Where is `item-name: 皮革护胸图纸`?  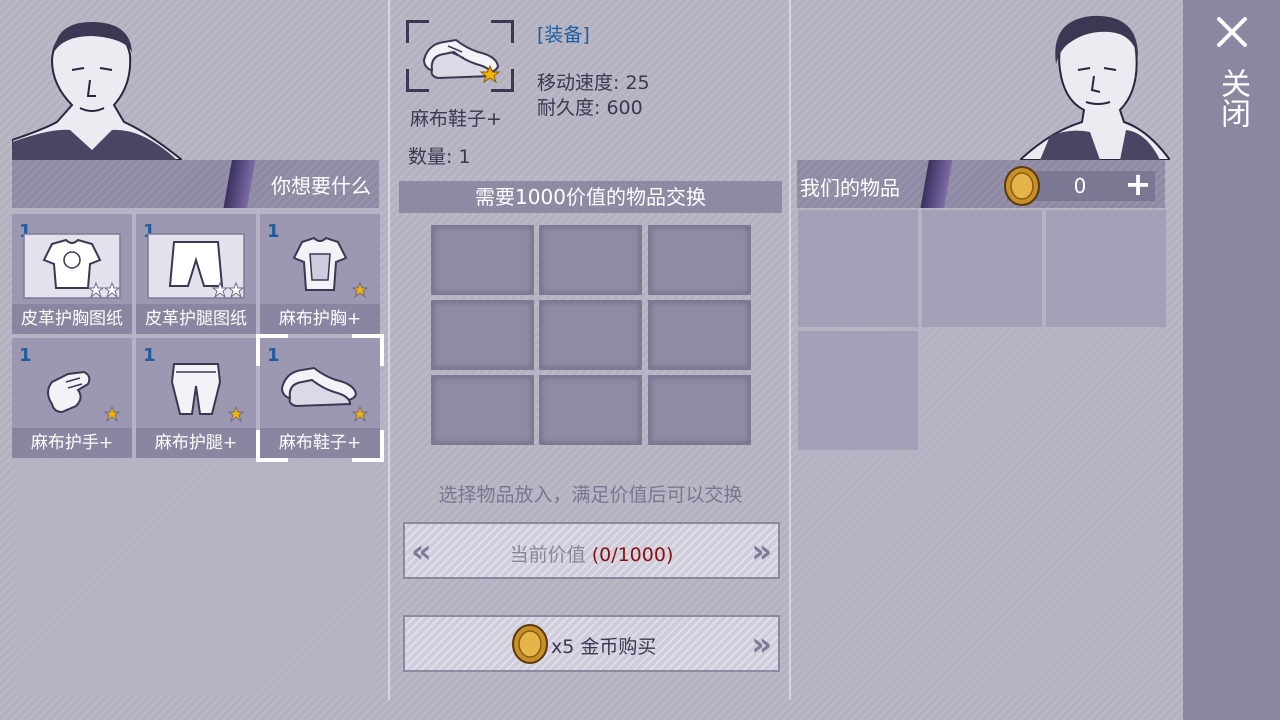
item-name: 皮革护胸图纸 is located at coordinates (72, 319).